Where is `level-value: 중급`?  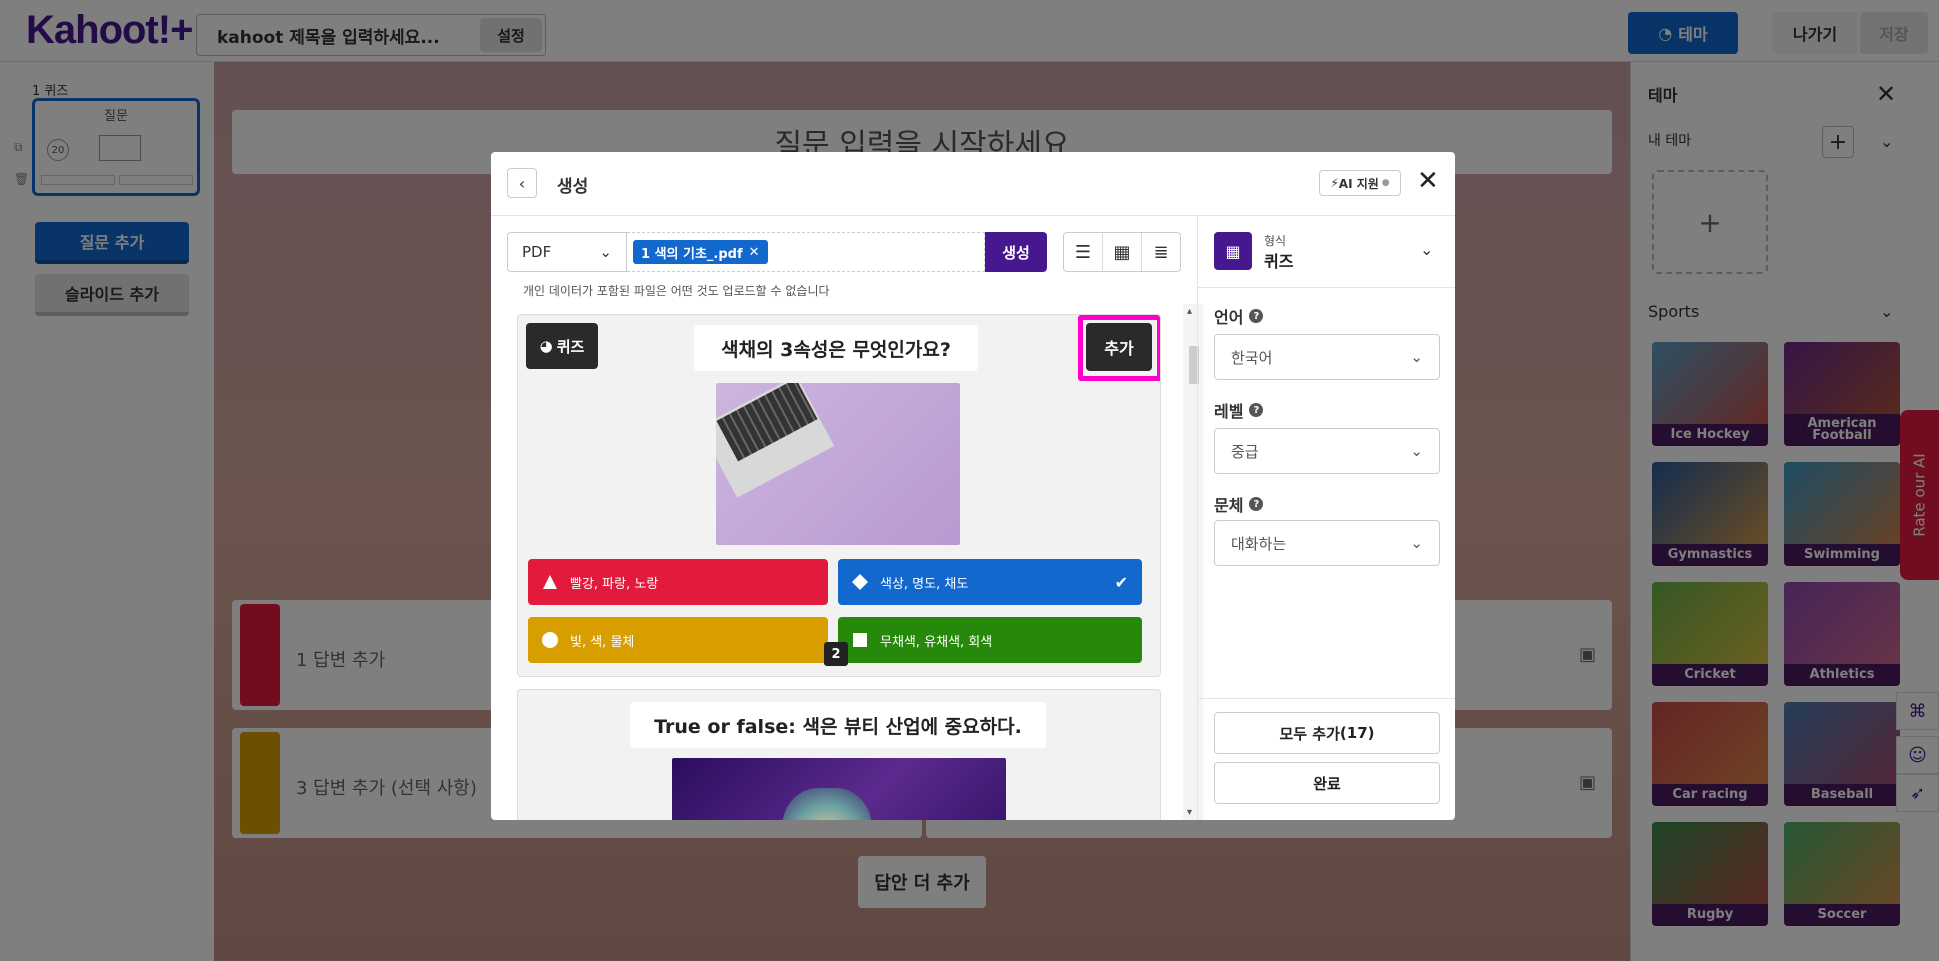 level-value: 중급 is located at coordinates (1245, 451).